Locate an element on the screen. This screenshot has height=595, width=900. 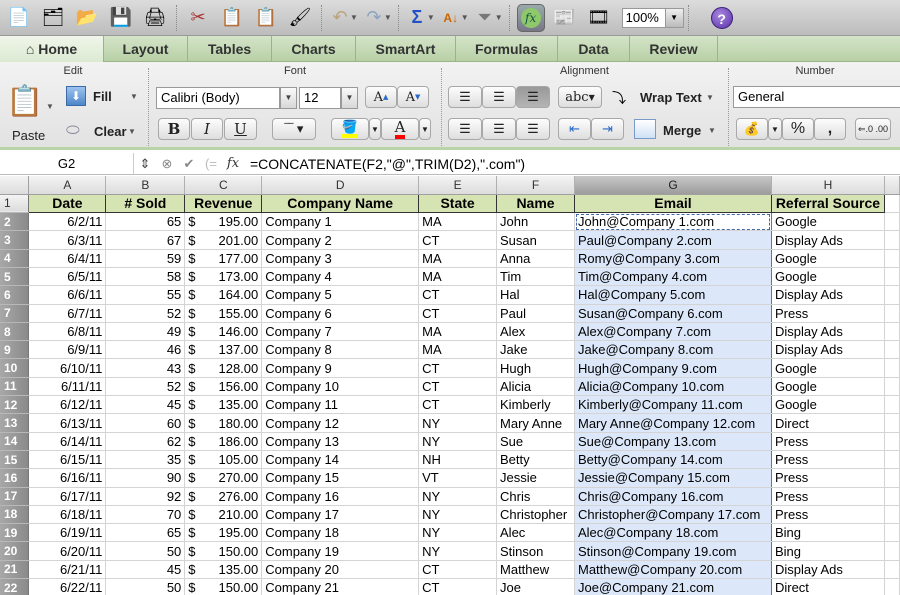
paste-button: Paste is located at coordinates (28, 135).